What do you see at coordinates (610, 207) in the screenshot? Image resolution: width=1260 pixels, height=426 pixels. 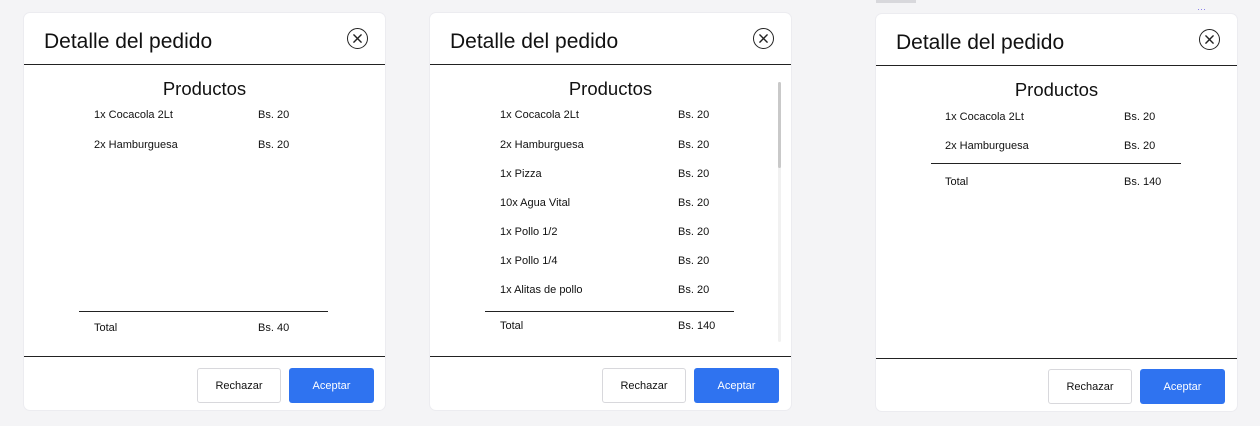 I see `list-item: 10x Agua Vital Bs. 20` at bounding box center [610, 207].